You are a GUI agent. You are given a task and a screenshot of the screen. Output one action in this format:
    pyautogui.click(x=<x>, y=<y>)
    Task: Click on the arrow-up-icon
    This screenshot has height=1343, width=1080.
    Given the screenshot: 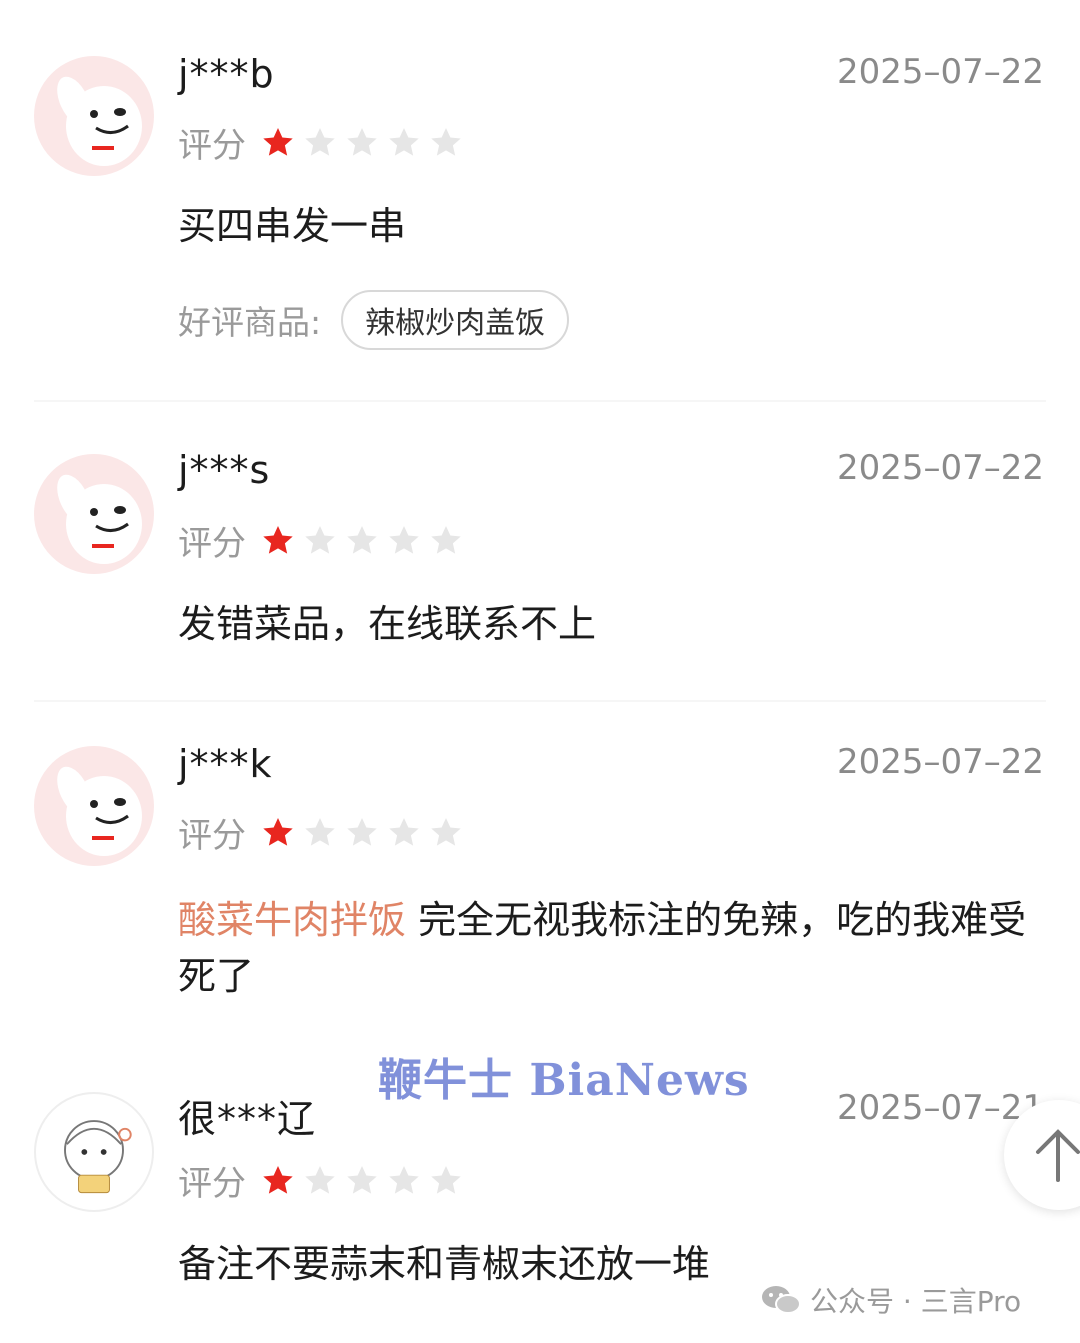 What is the action you would take?
    pyautogui.click(x=1058, y=1155)
    